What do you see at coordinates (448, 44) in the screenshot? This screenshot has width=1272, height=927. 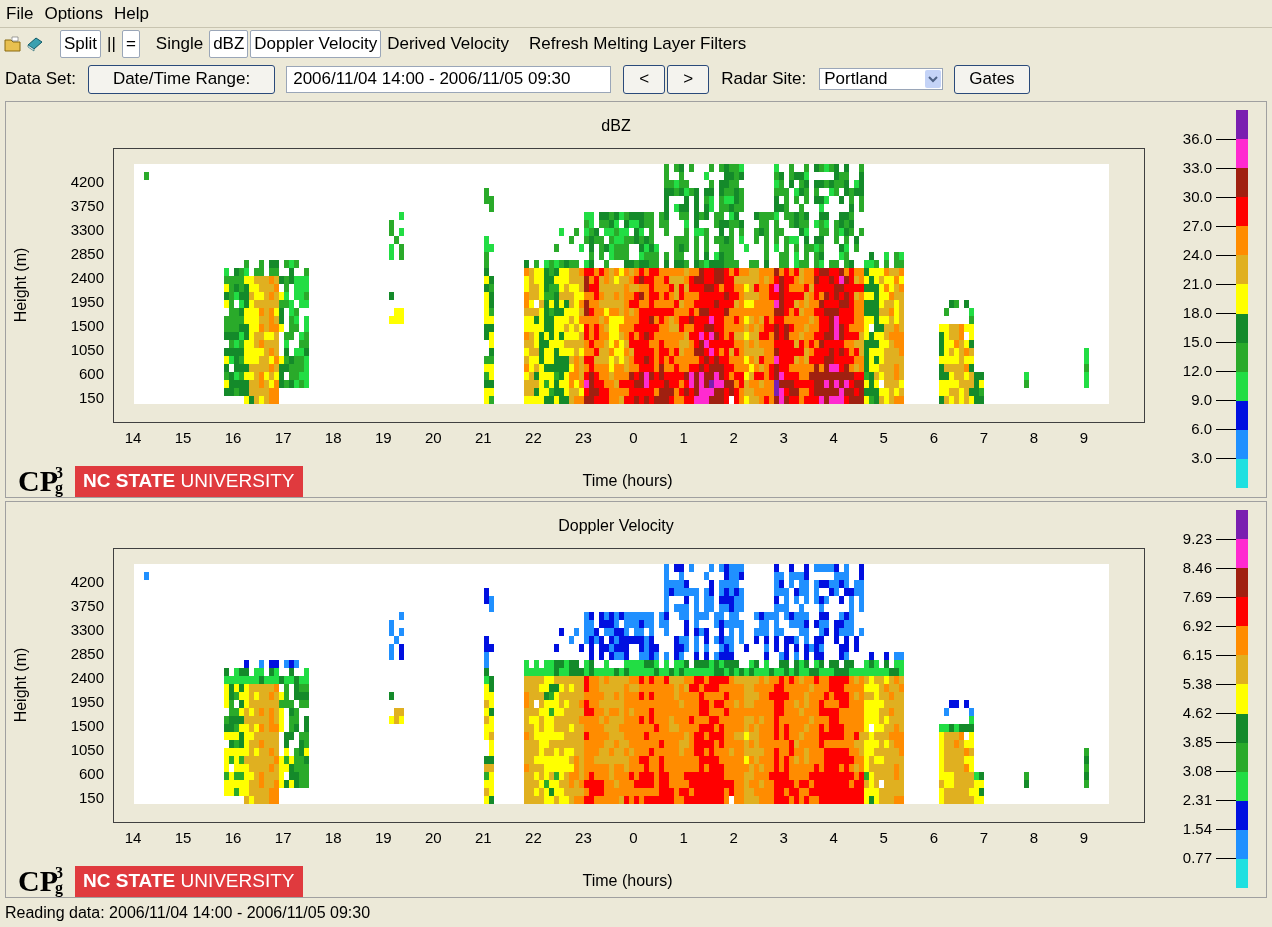 I see `toolbar-button: Derived Velocity` at bounding box center [448, 44].